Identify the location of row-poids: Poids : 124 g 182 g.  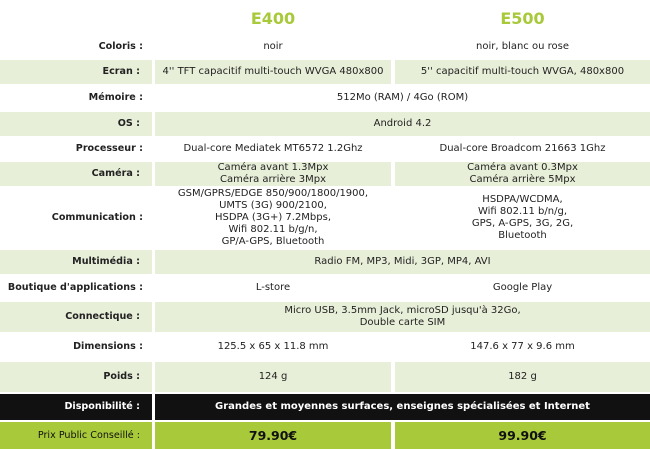
(325, 377).